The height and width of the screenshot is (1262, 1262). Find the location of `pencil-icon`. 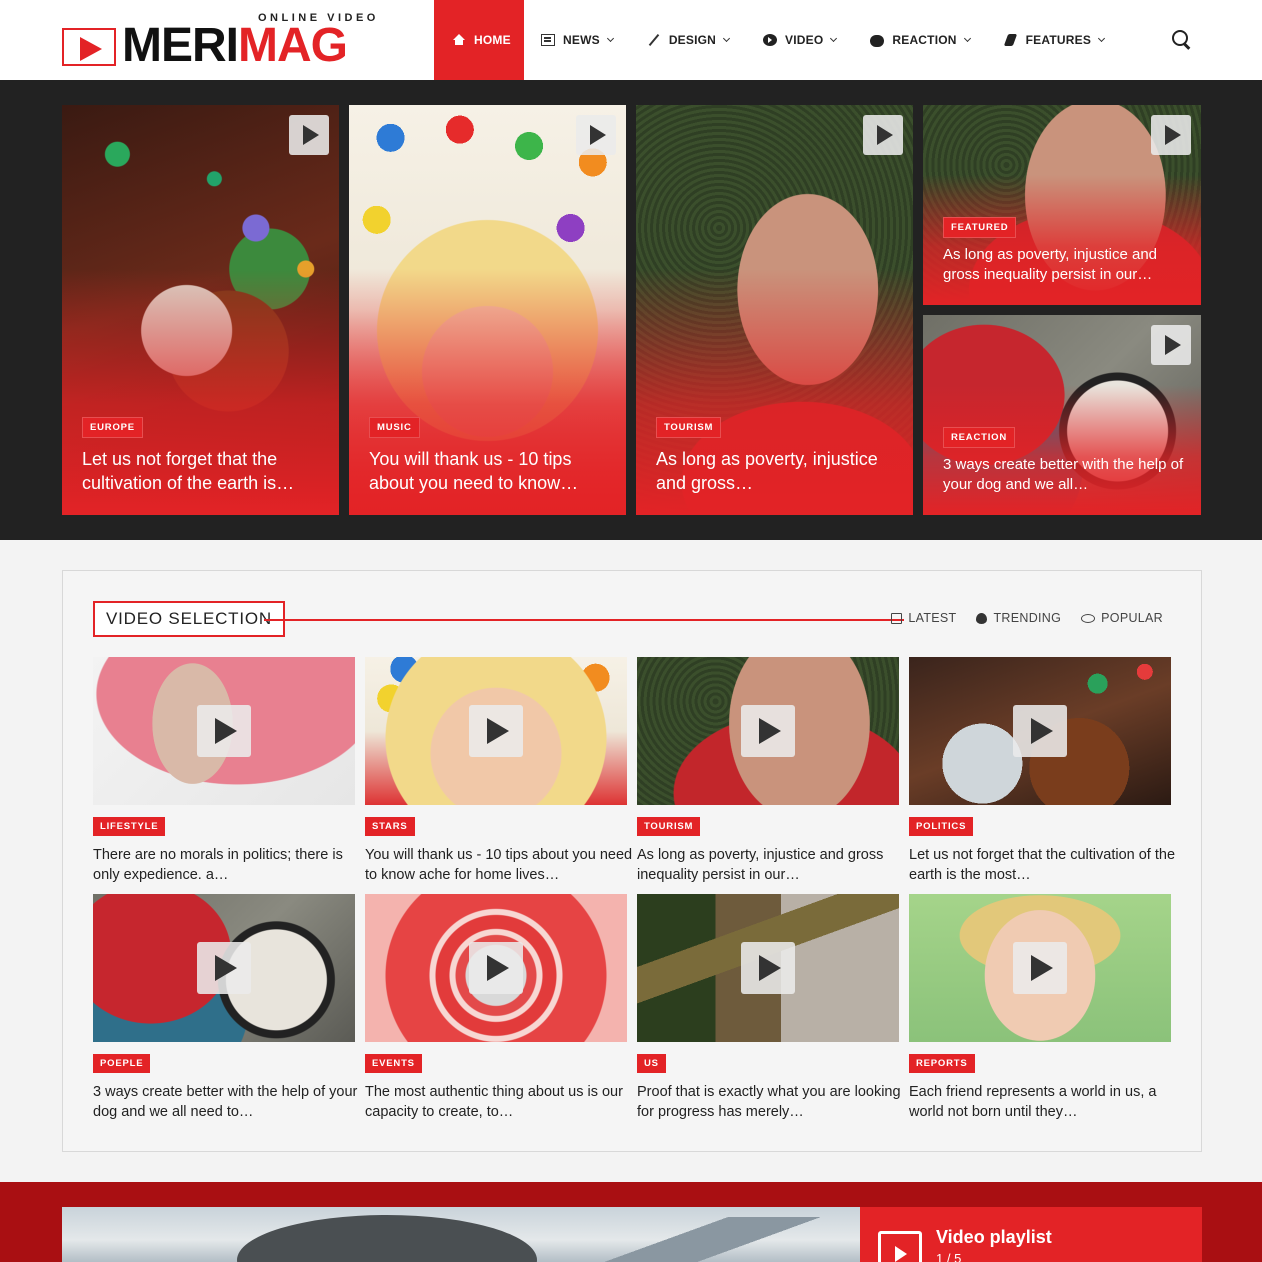

pencil-icon is located at coordinates (654, 40).